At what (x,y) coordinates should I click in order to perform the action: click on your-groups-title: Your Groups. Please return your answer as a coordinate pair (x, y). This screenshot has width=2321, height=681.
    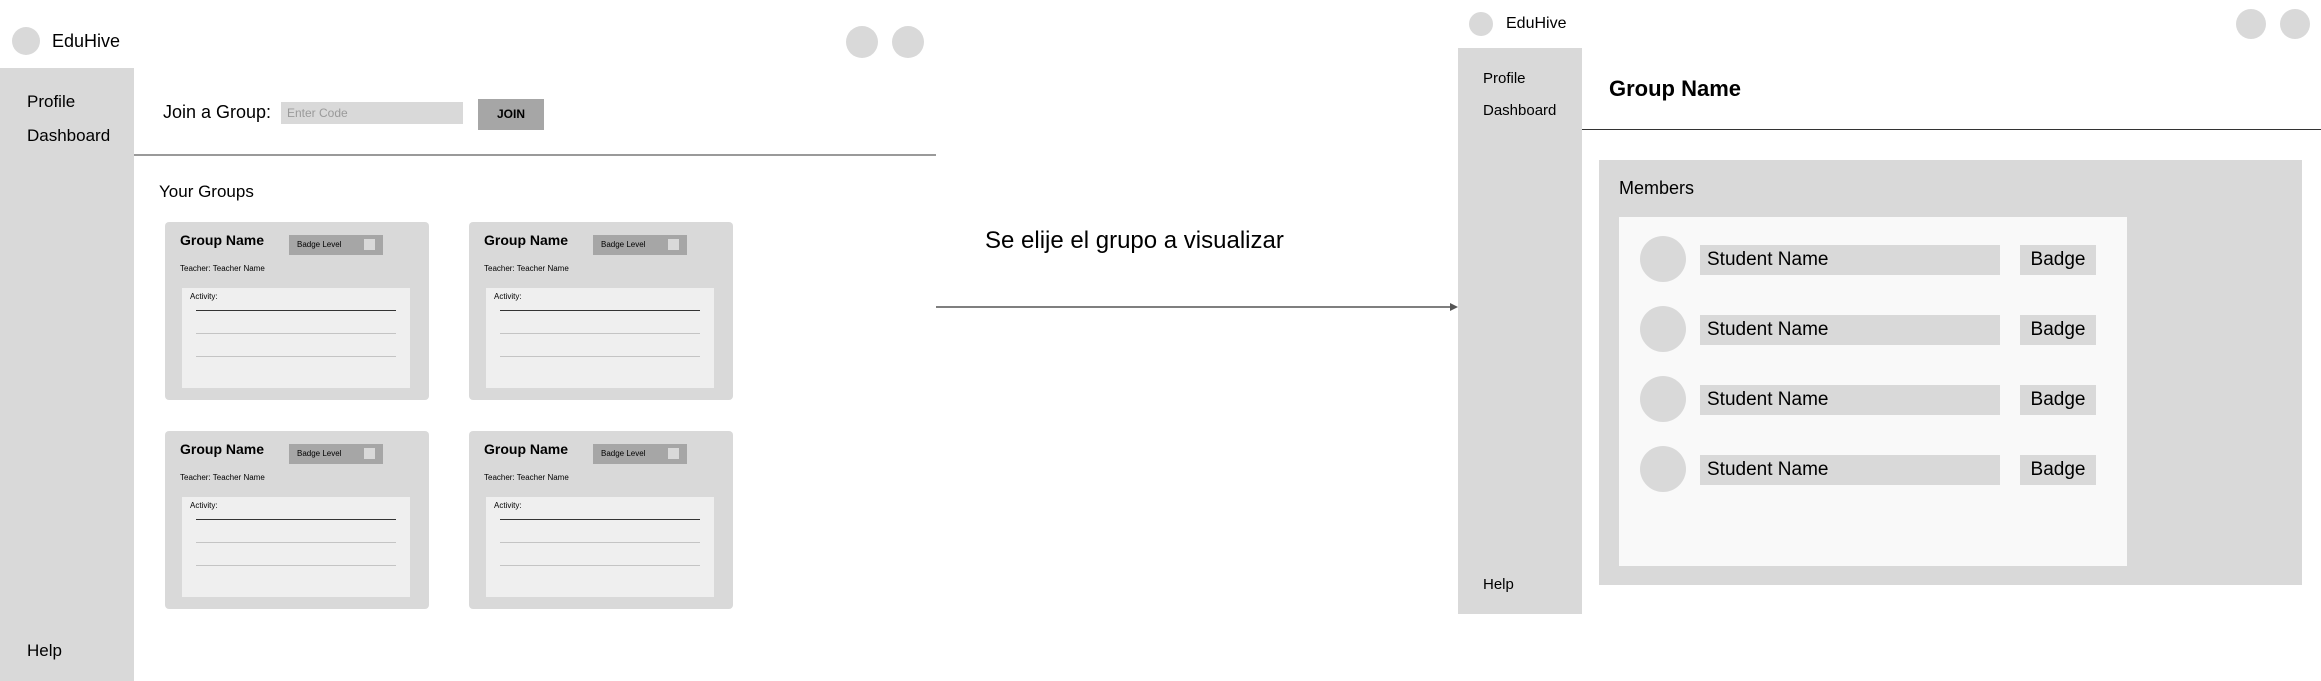
    Looking at the image, I should click on (206, 191).